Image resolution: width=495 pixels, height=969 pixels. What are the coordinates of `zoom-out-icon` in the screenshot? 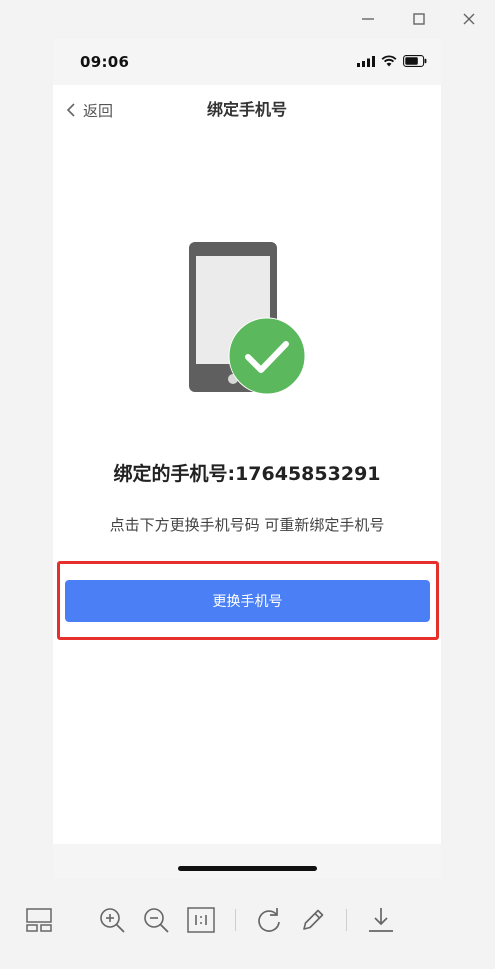 It's located at (156, 920).